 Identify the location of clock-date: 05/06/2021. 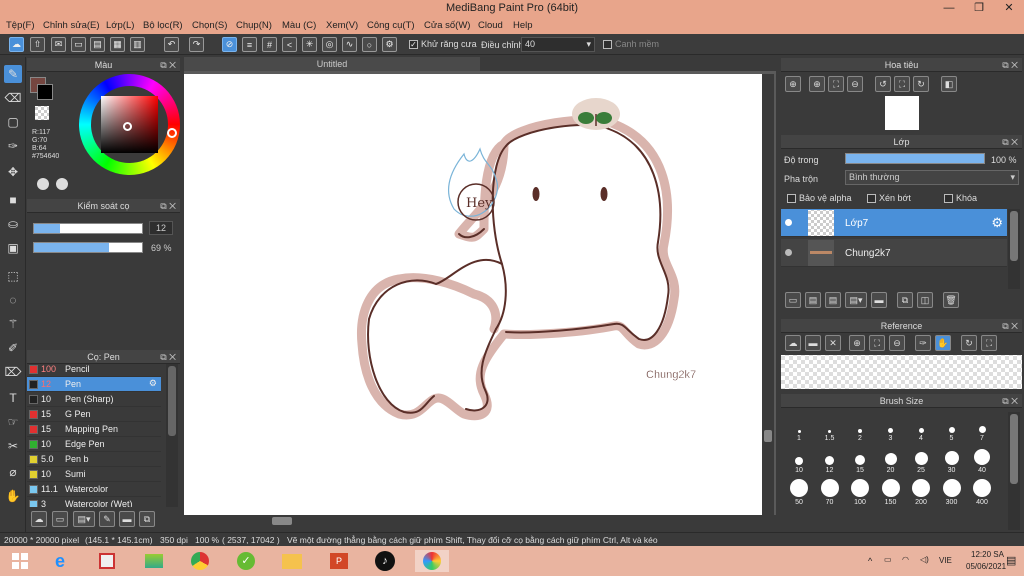
(986, 566).